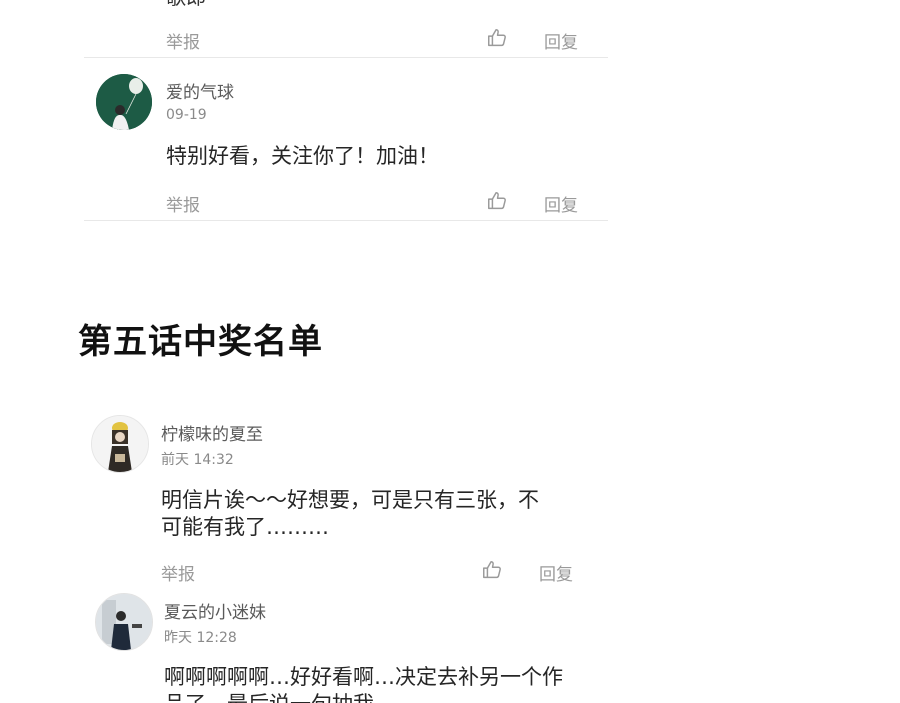 The height and width of the screenshot is (703, 900). I want to click on section-title: 第五话中奖名单, so click(200, 342).